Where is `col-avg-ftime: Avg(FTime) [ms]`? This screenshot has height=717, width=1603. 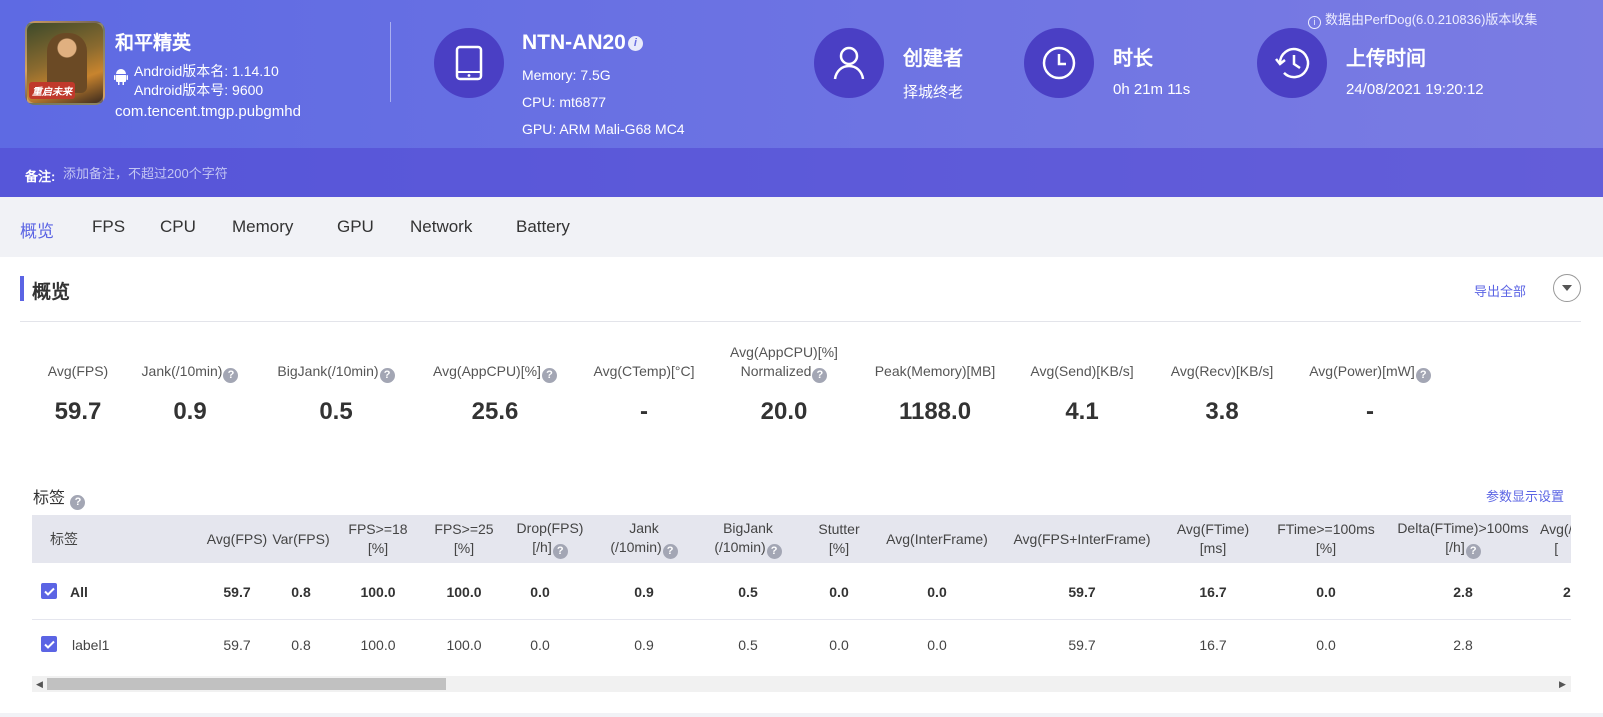
col-avg-ftime: Avg(FTime) [ms] is located at coordinates (1213, 538).